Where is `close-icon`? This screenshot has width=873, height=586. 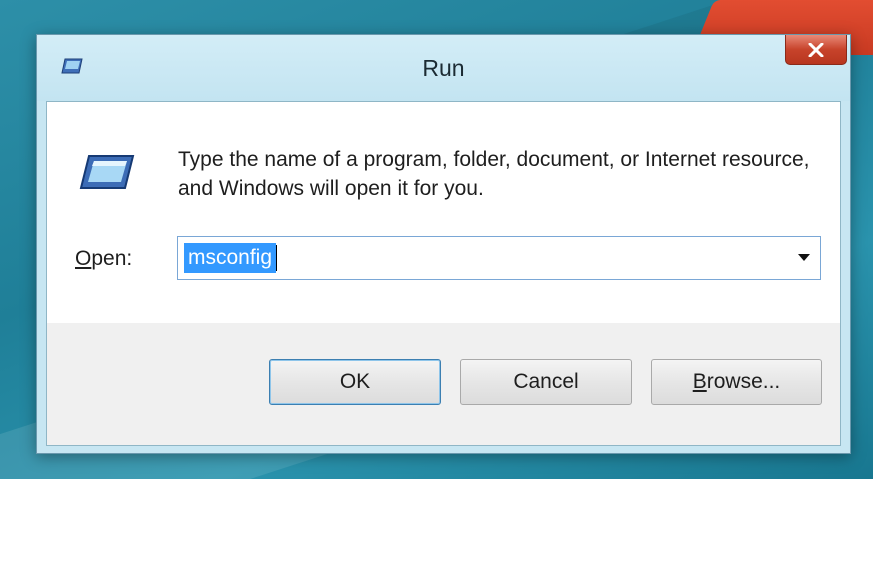 close-icon is located at coordinates (816, 49).